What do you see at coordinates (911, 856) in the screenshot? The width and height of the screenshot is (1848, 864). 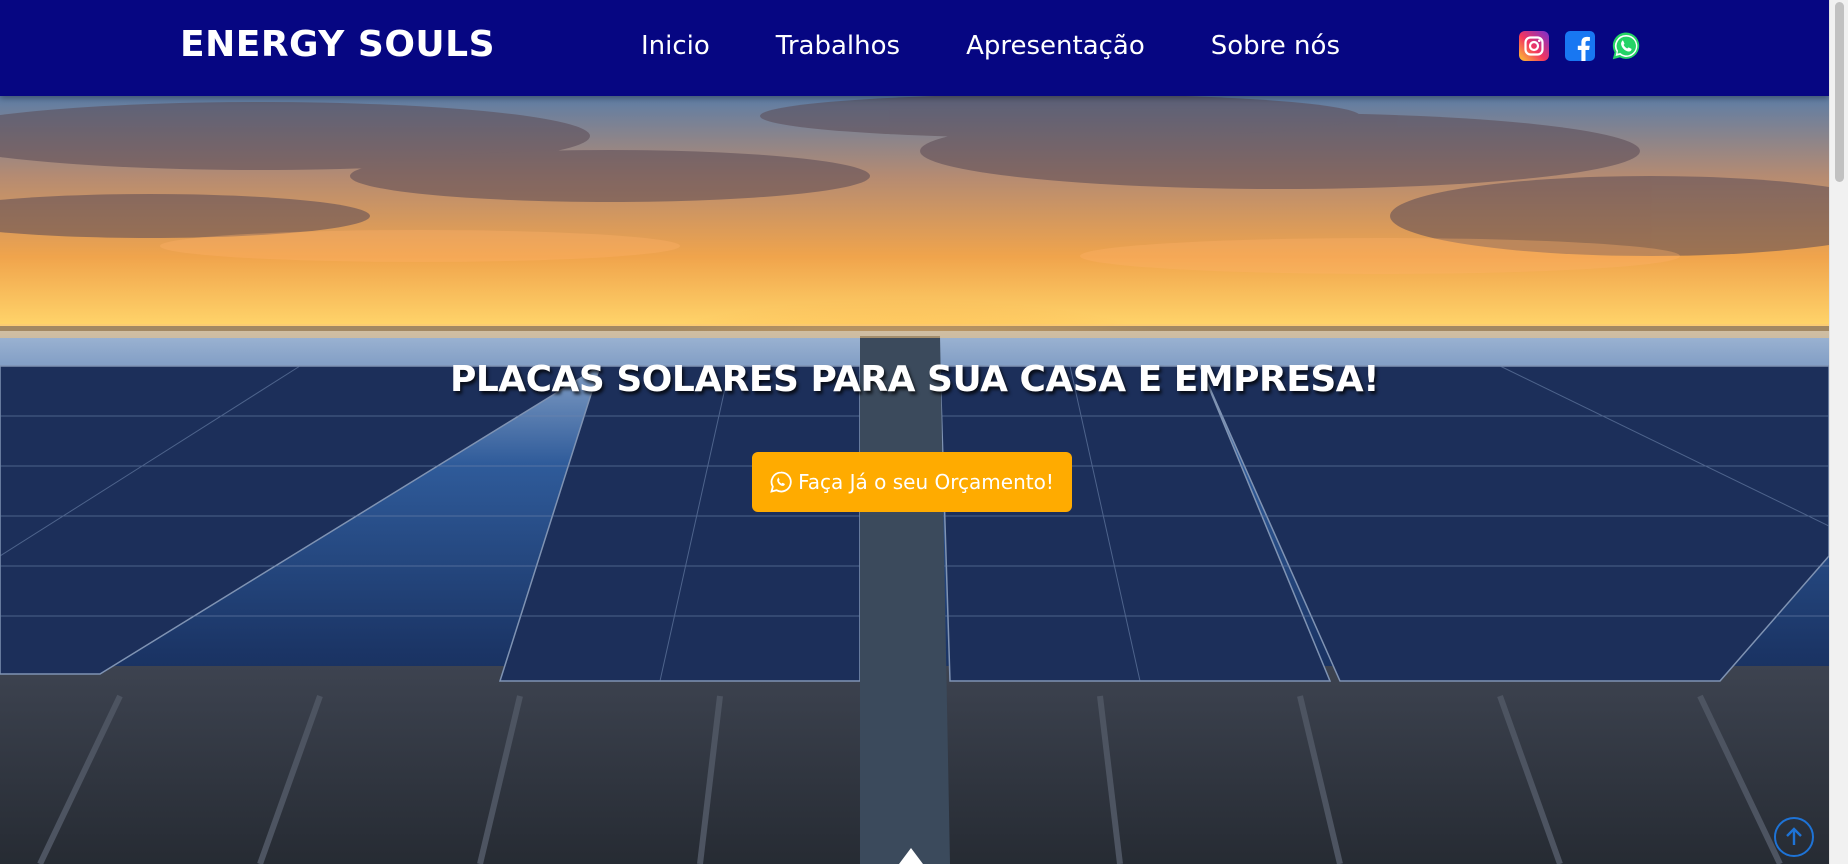 I see `scroll-down-indicator` at bounding box center [911, 856].